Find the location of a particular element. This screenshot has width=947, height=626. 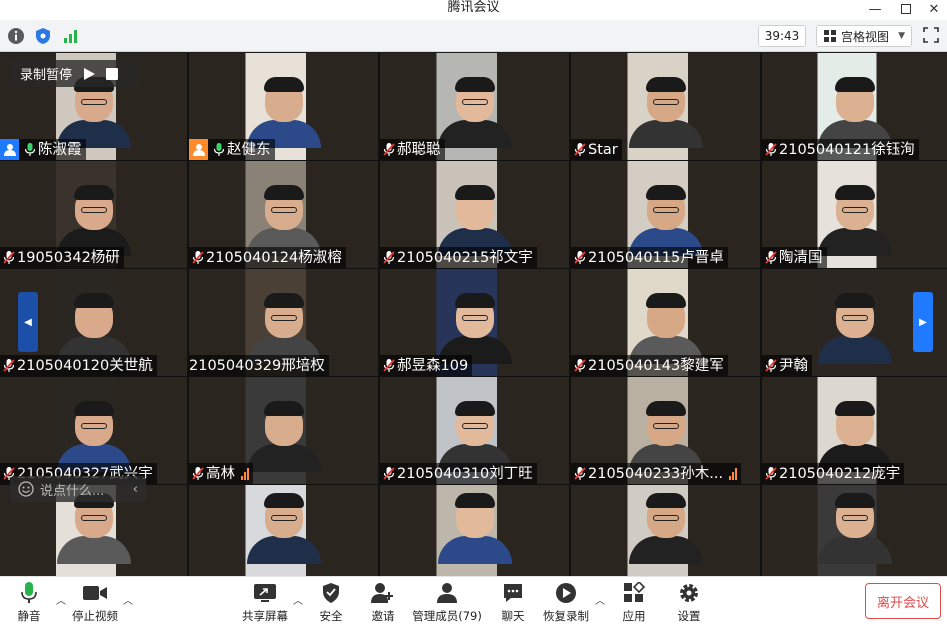

apps-button: 应用 is located at coordinates (634, 603).